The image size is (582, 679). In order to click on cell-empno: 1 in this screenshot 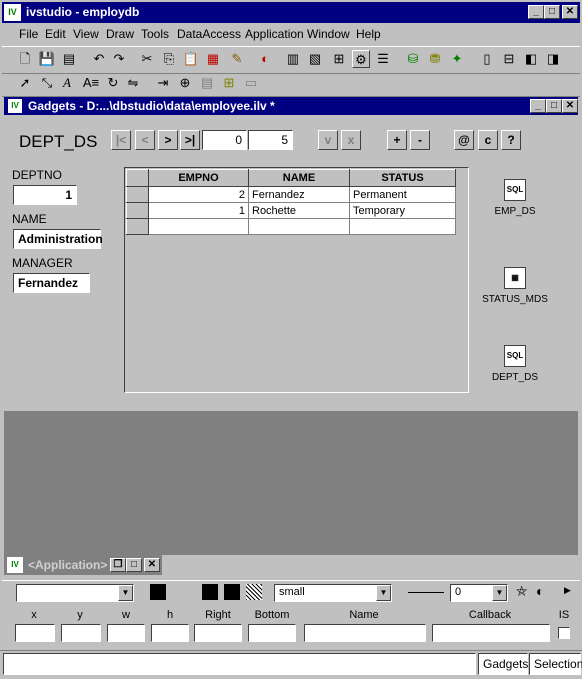, I will do `click(198, 210)`.